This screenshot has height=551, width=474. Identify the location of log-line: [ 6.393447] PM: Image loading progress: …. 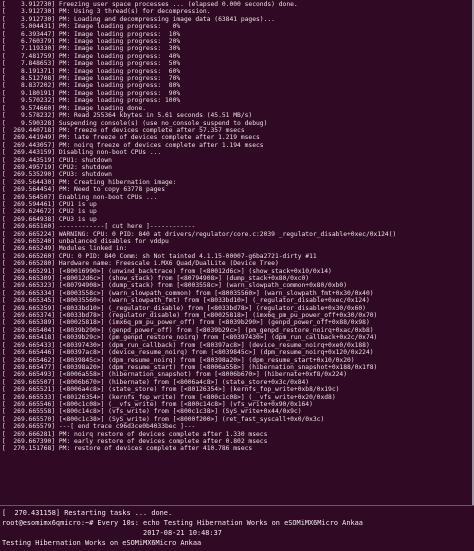
(91, 34).